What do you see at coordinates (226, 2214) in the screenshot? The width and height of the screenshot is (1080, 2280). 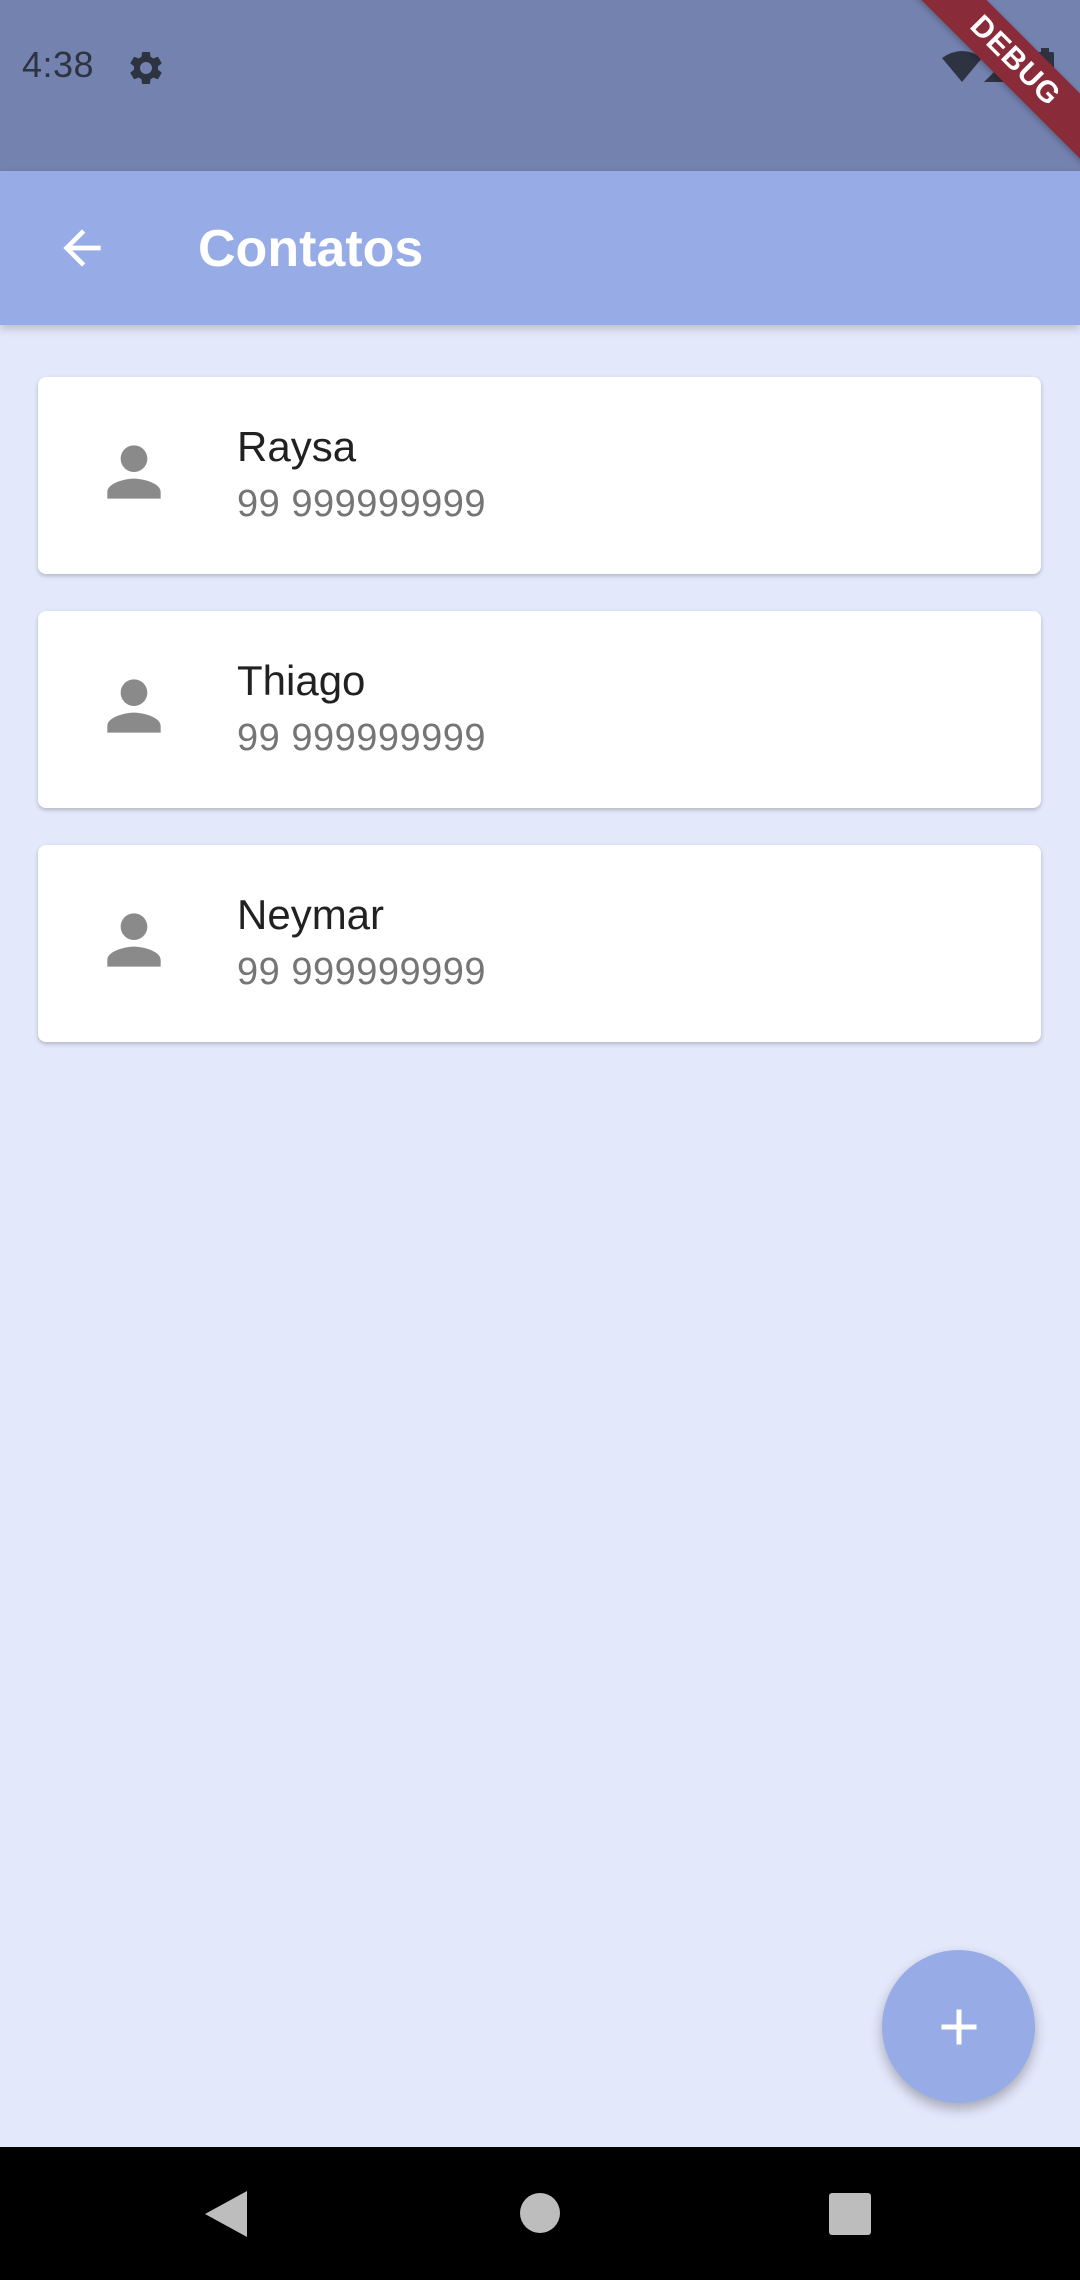 I see `nav-back-icon` at bounding box center [226, 2214].